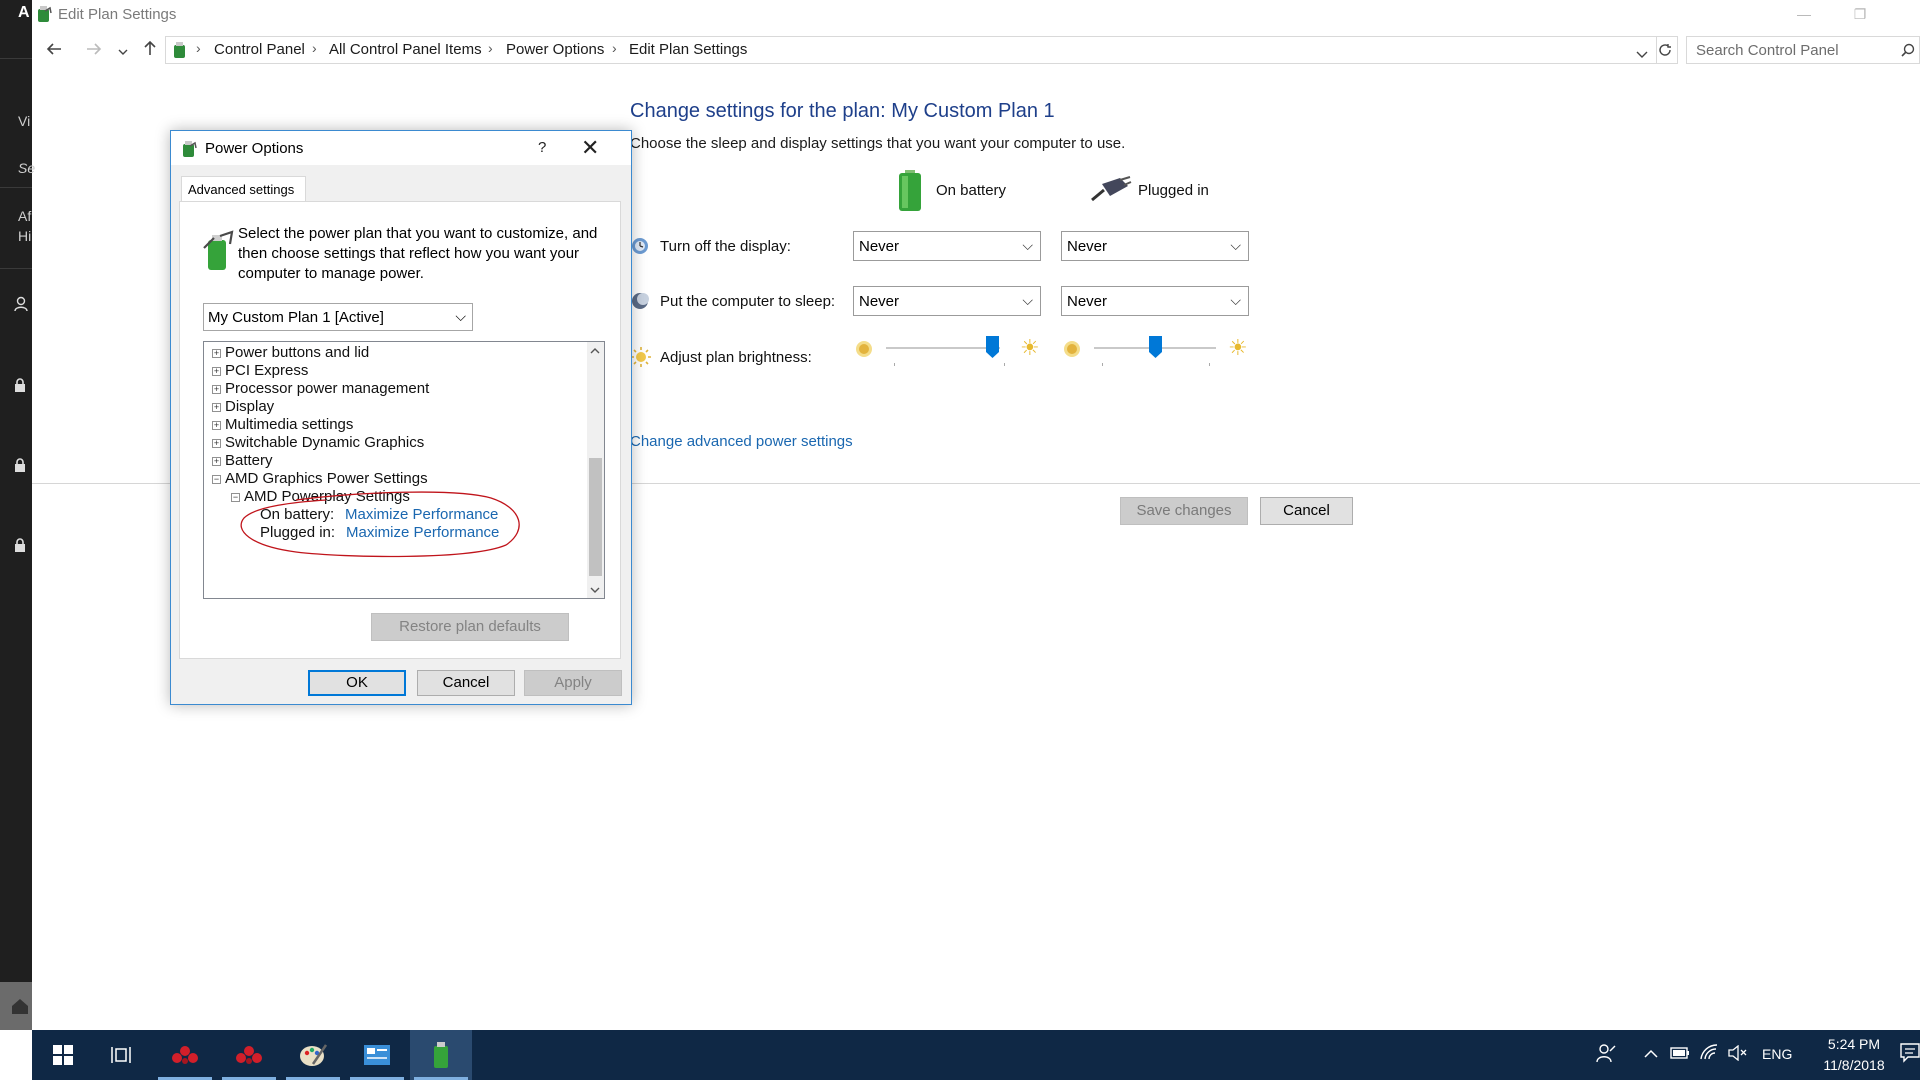 The image size is (1920, 1080). I want to click on volume-muted-icon, so click(1738, 1054).